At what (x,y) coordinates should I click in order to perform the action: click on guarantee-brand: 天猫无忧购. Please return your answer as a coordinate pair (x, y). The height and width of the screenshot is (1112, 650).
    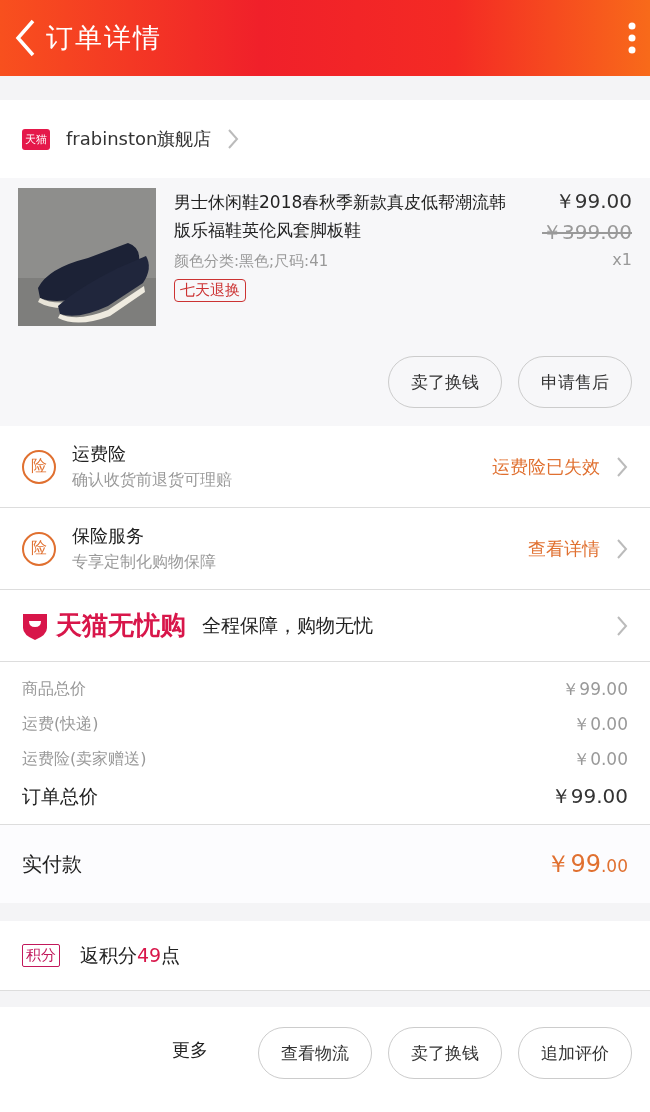
    Looking at the image, I should click on (121, 625).